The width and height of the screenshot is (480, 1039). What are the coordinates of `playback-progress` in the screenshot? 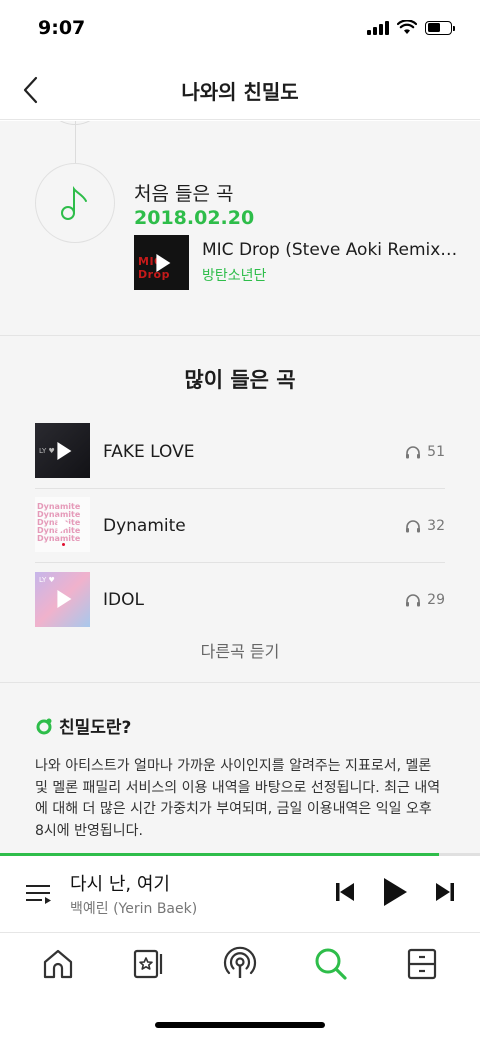 It's located at (240, 854).